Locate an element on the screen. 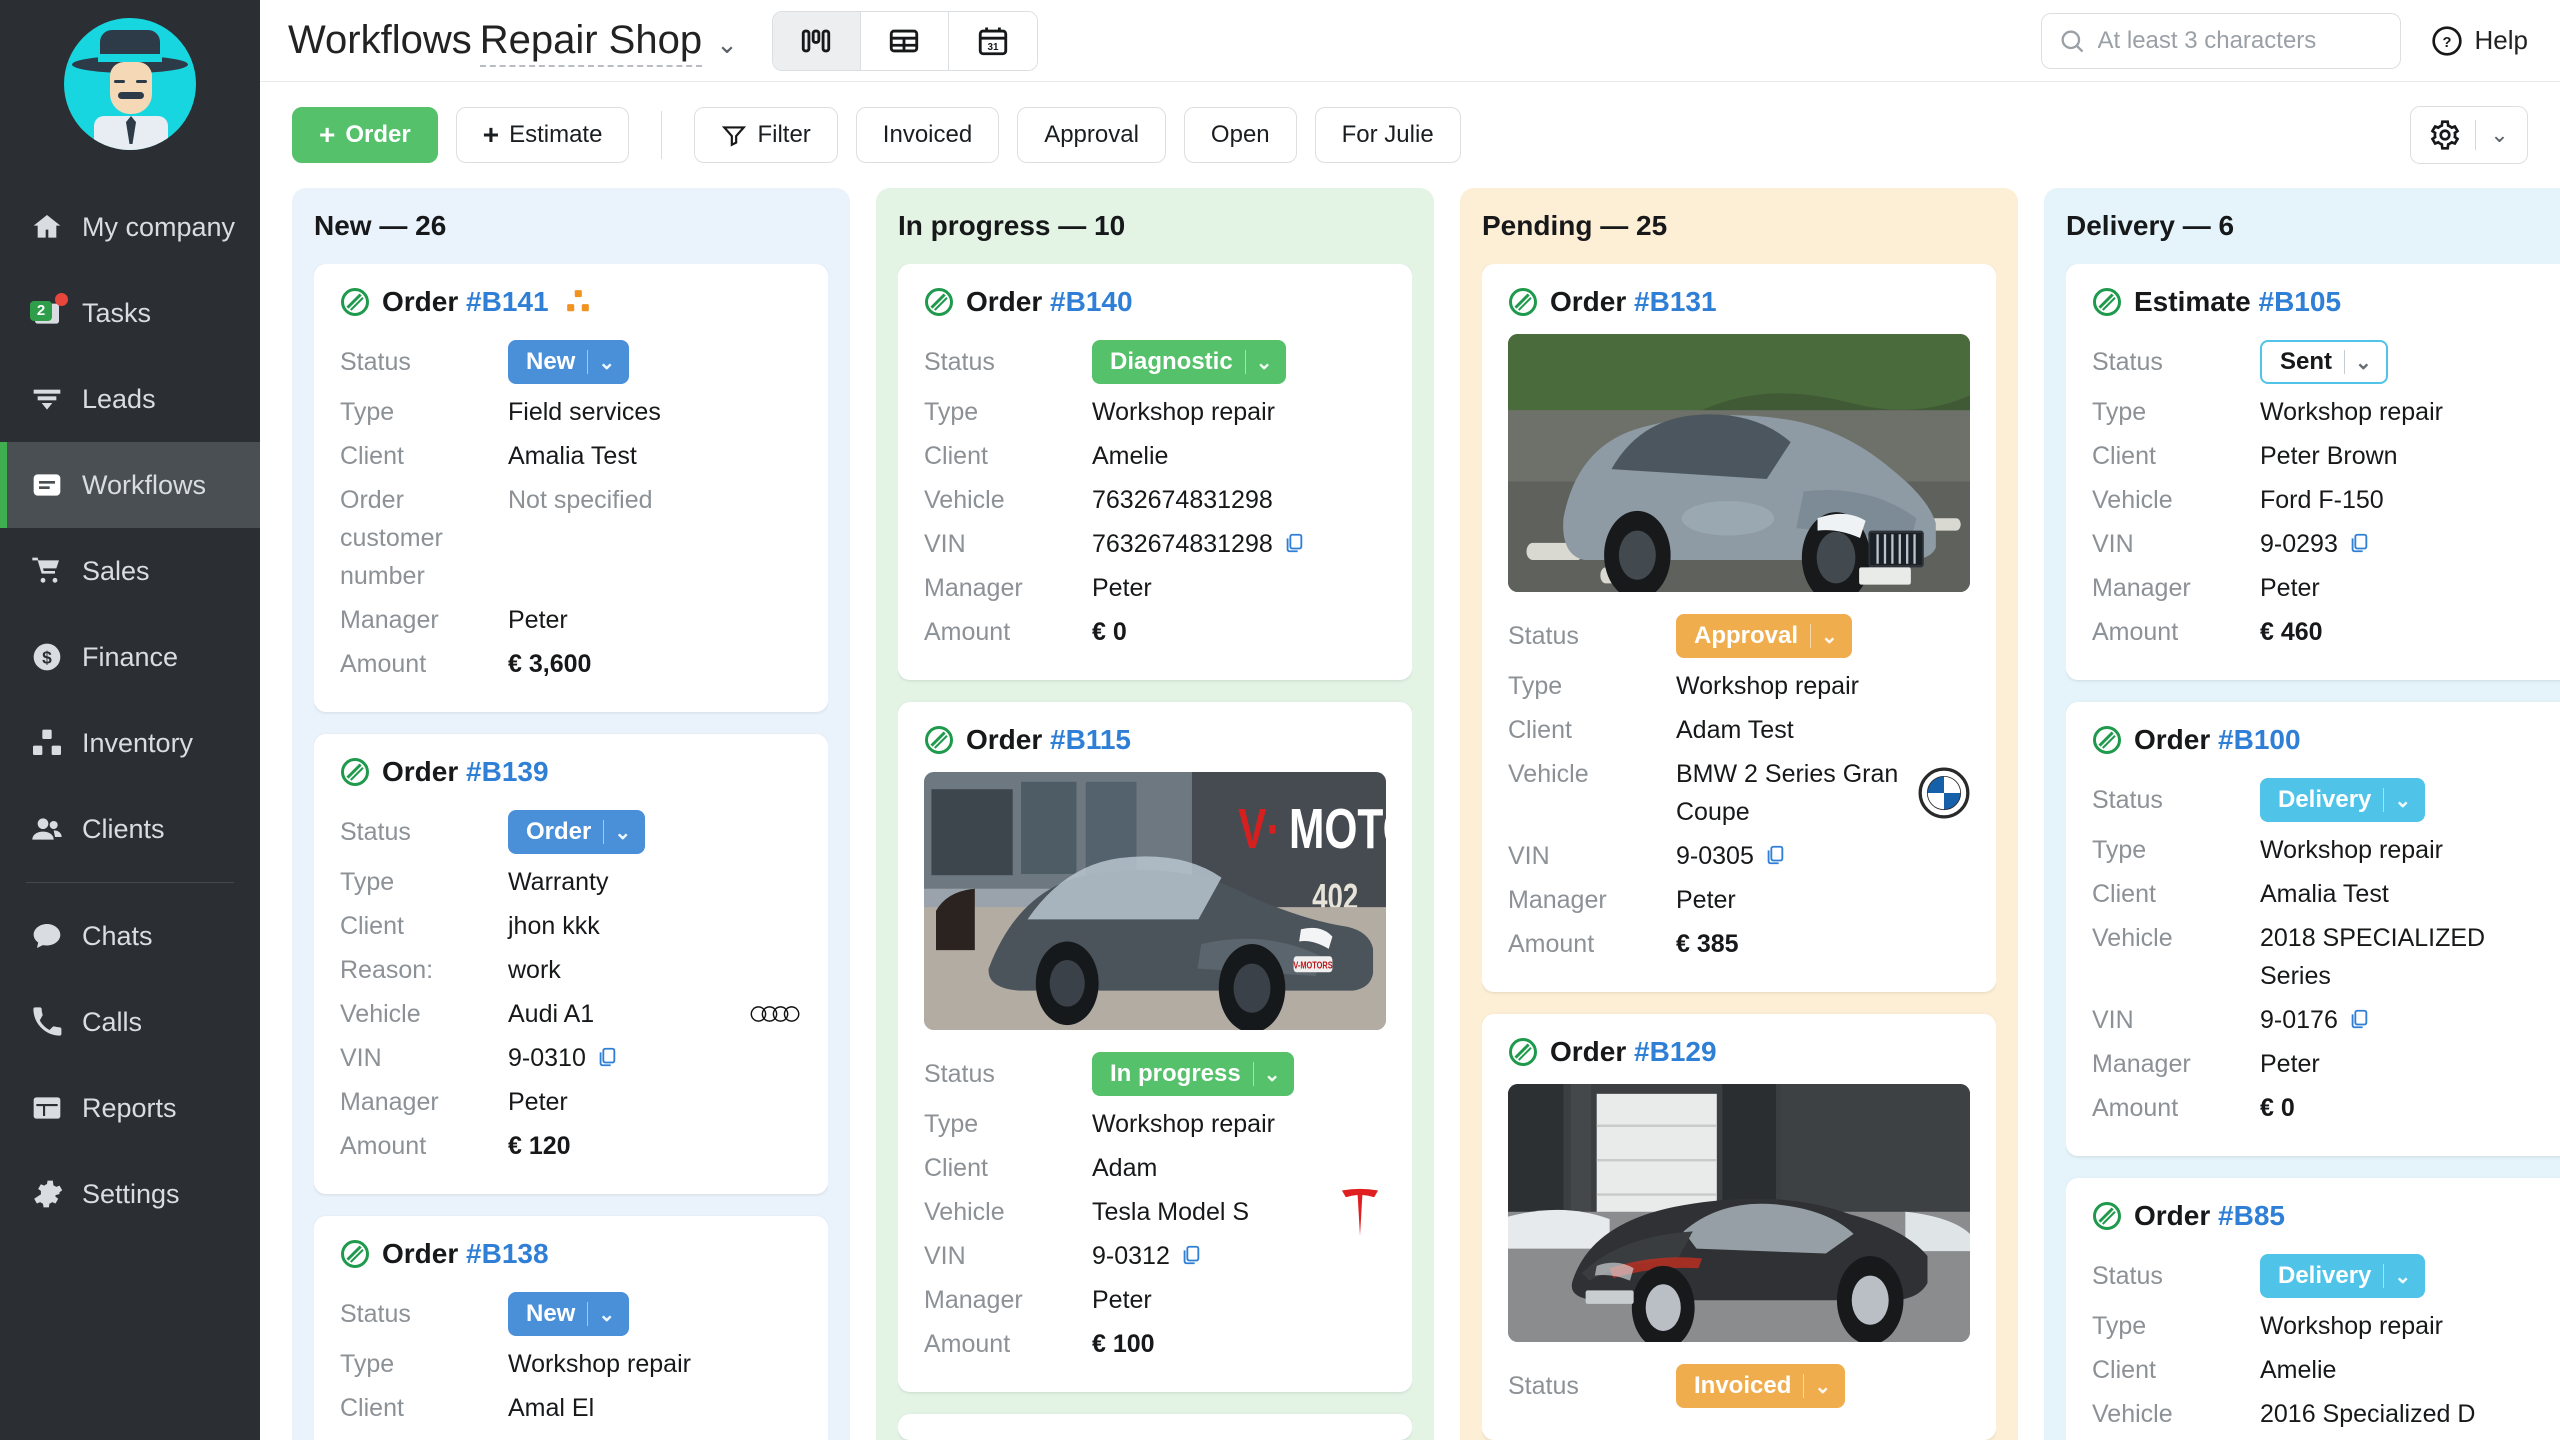 This screenshot has width=2560, height=1440. sidebar-item-inventory: Inventory is located at coordinates (130, 743).